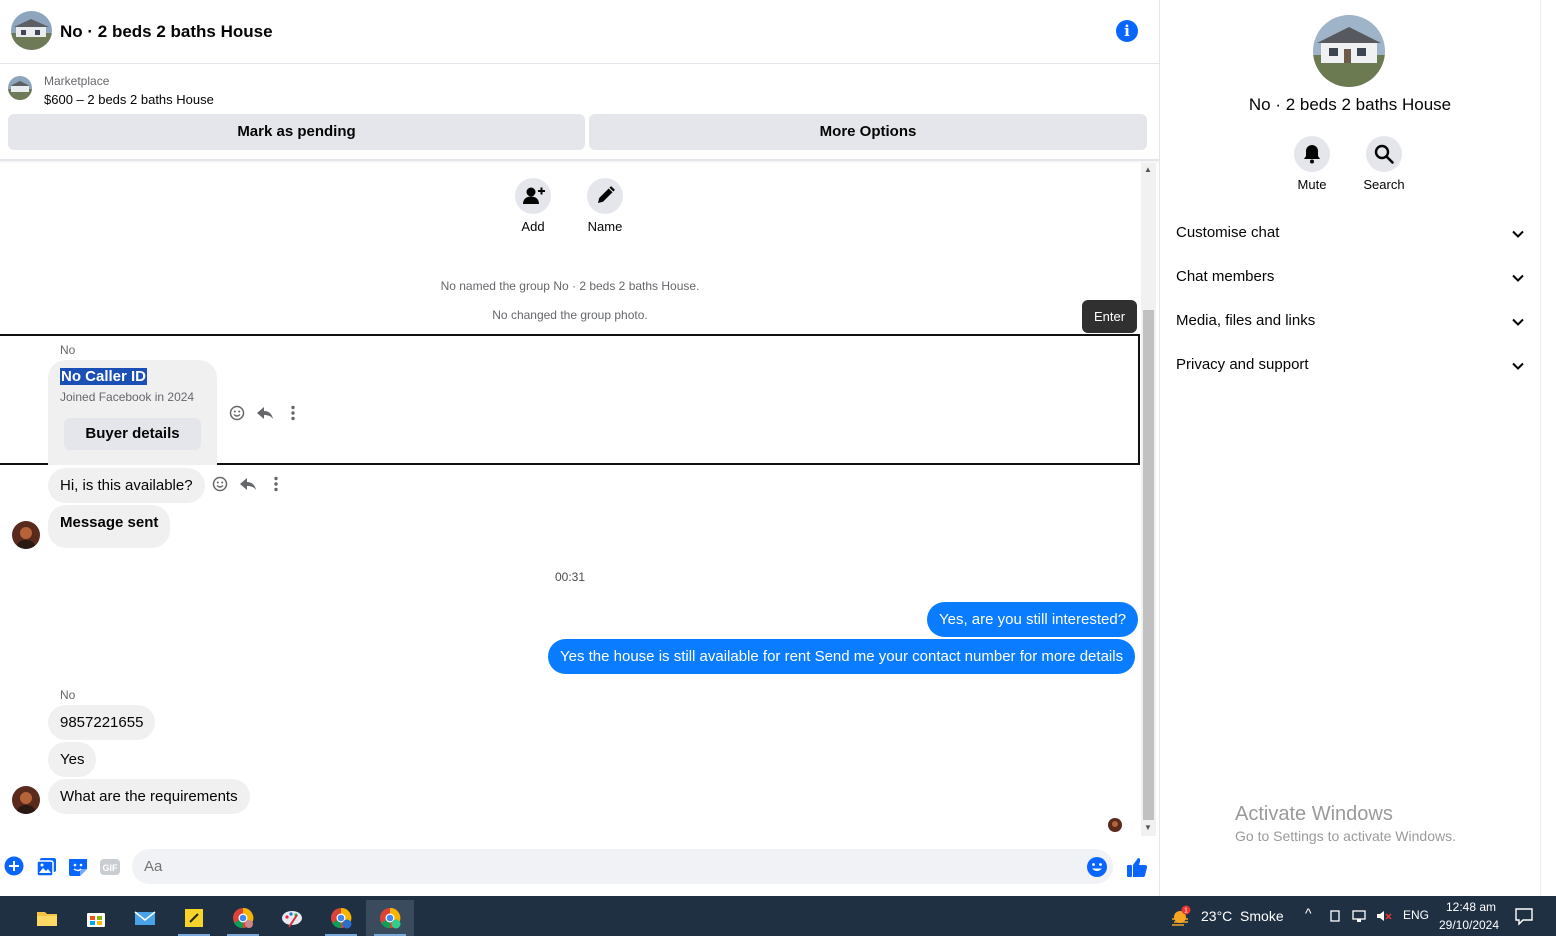  I want to click on chevron-up-icon: ^, so click(1308, 913).